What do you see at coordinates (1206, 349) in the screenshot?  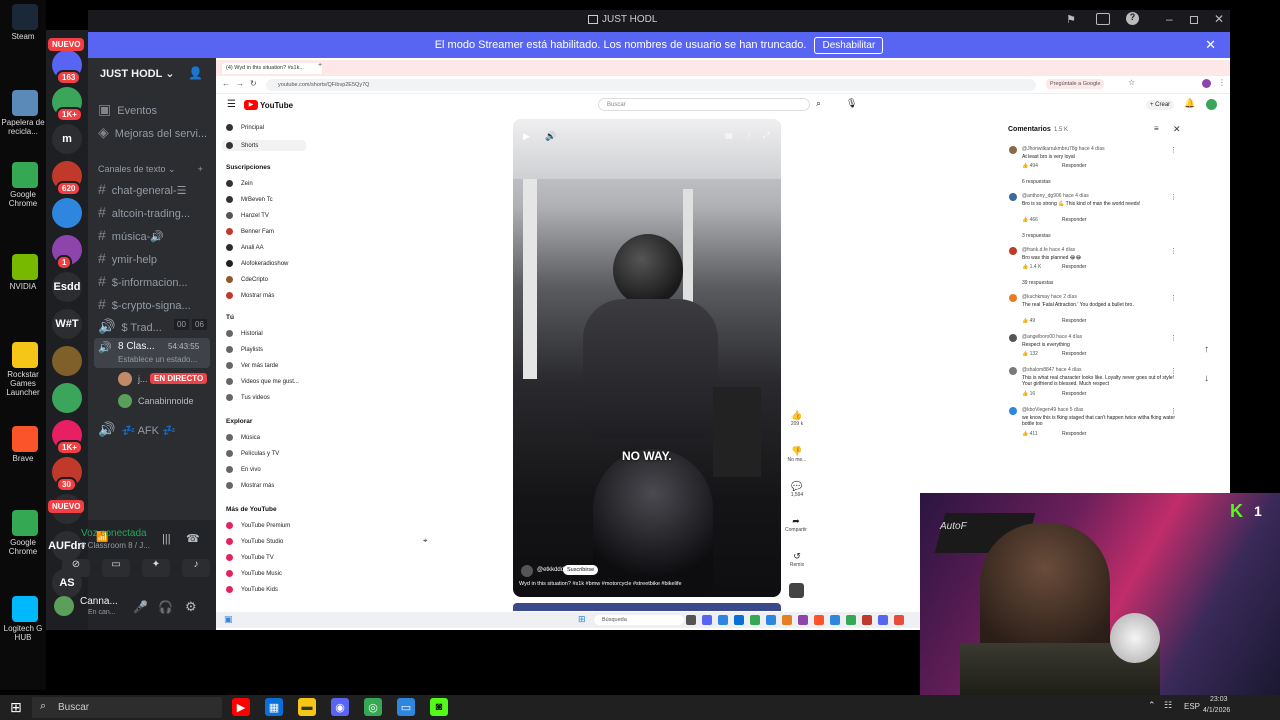 I see `prev-video-icon: ↑` at bounding box center [1206, 349].